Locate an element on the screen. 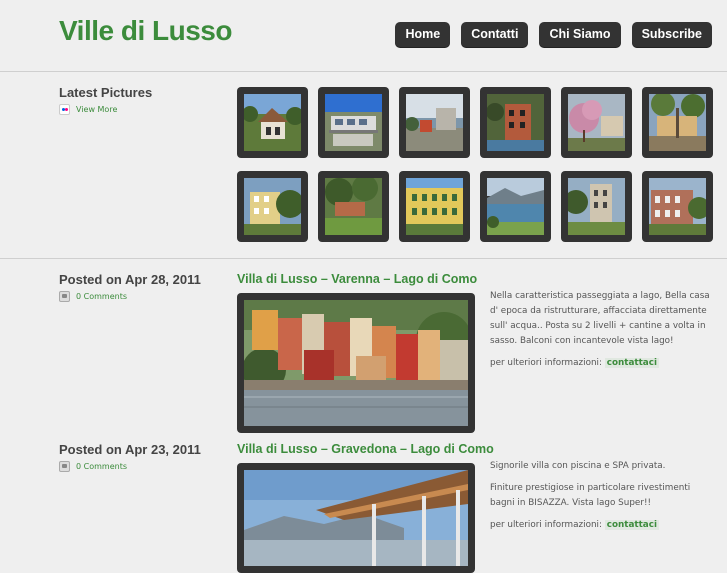 This screenshot has width=727, height=573. nav-home-button: Home is located at coordinates (423, 34).